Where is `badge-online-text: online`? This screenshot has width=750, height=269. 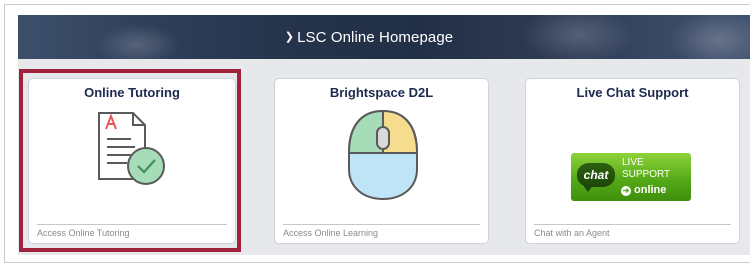 badge-online-text: online is located at coordinates (650, 190).